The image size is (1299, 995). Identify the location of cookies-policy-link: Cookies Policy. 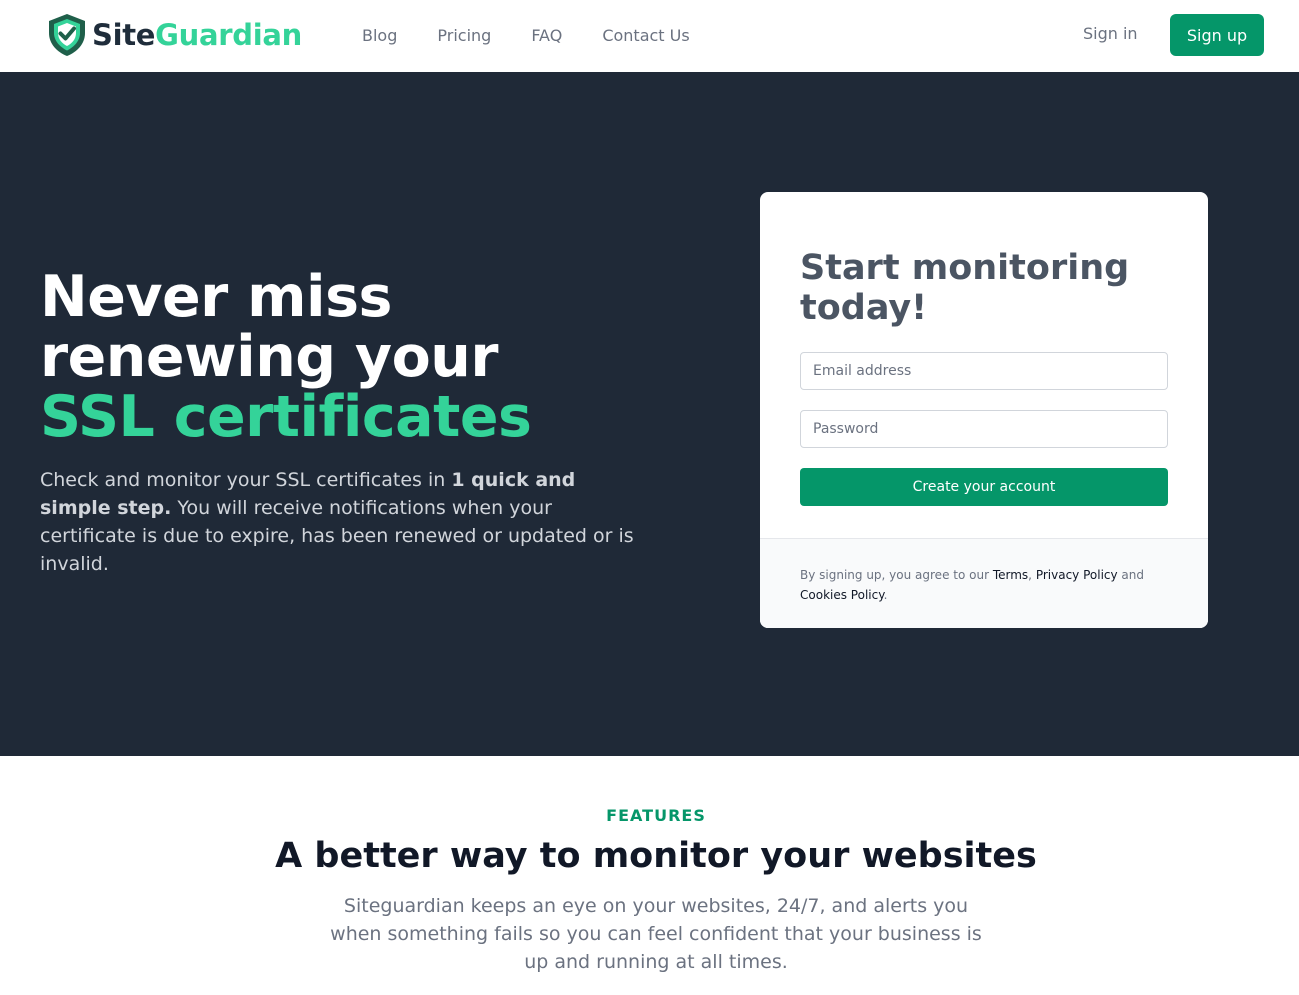
(842, 595).